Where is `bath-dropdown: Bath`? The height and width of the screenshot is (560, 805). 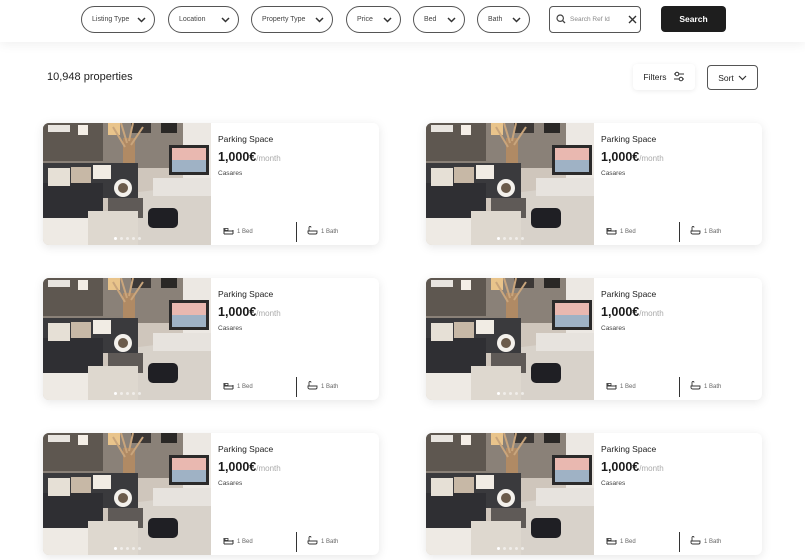
bath-dropdown: Bath is located at coordinates (503, 19).